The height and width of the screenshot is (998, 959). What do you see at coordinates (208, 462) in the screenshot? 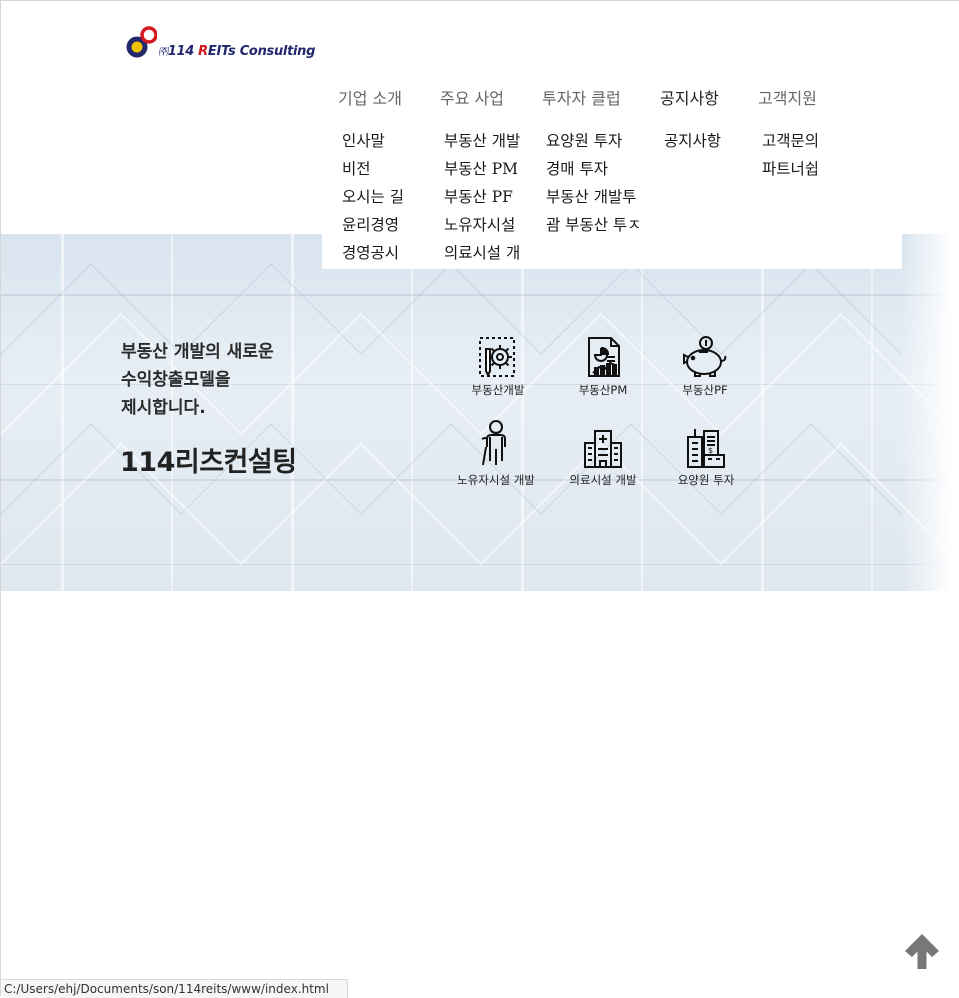
I see `hero-brand-title: 114리츠컨설팅` at bounding box center [208, 462].